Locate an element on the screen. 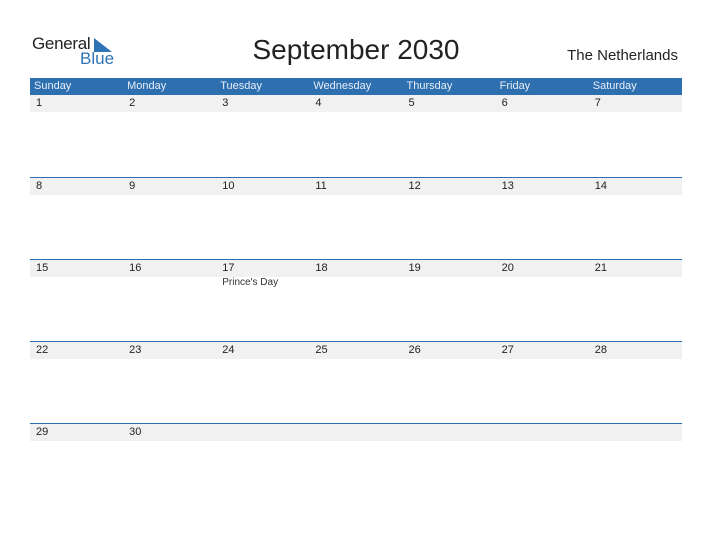  day-number: 9 is located at coordinates (132, 186).